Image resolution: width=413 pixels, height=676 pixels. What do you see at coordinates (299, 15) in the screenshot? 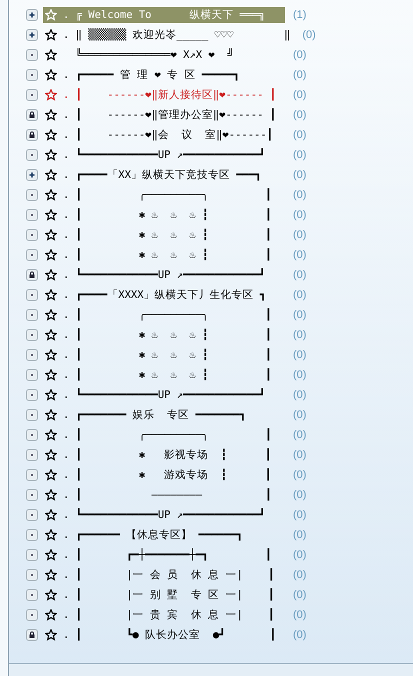
I see `post-count: (1)` at bounding box center [299, 15].